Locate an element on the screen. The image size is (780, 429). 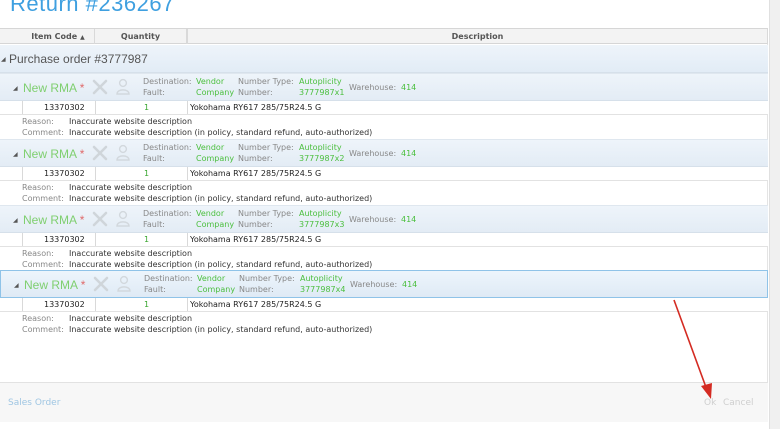
rma-number-value: 3777987x3 is located at coordinates (321, 225).